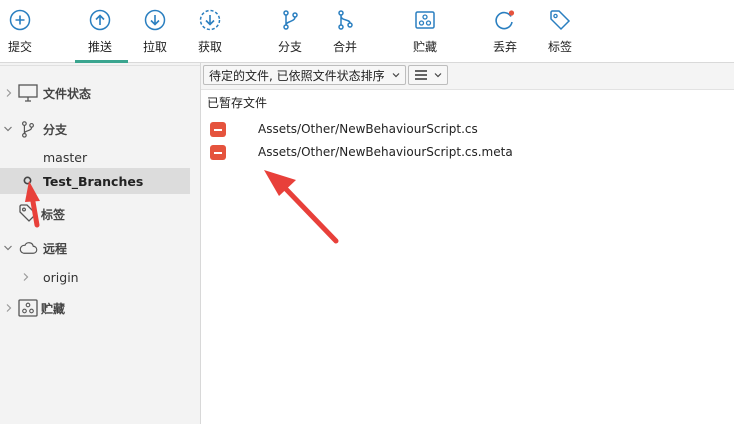  Describe the element at coordinates (210, 20) in the screenshot. I see `fetch-dashed-circle-icon` at that location.